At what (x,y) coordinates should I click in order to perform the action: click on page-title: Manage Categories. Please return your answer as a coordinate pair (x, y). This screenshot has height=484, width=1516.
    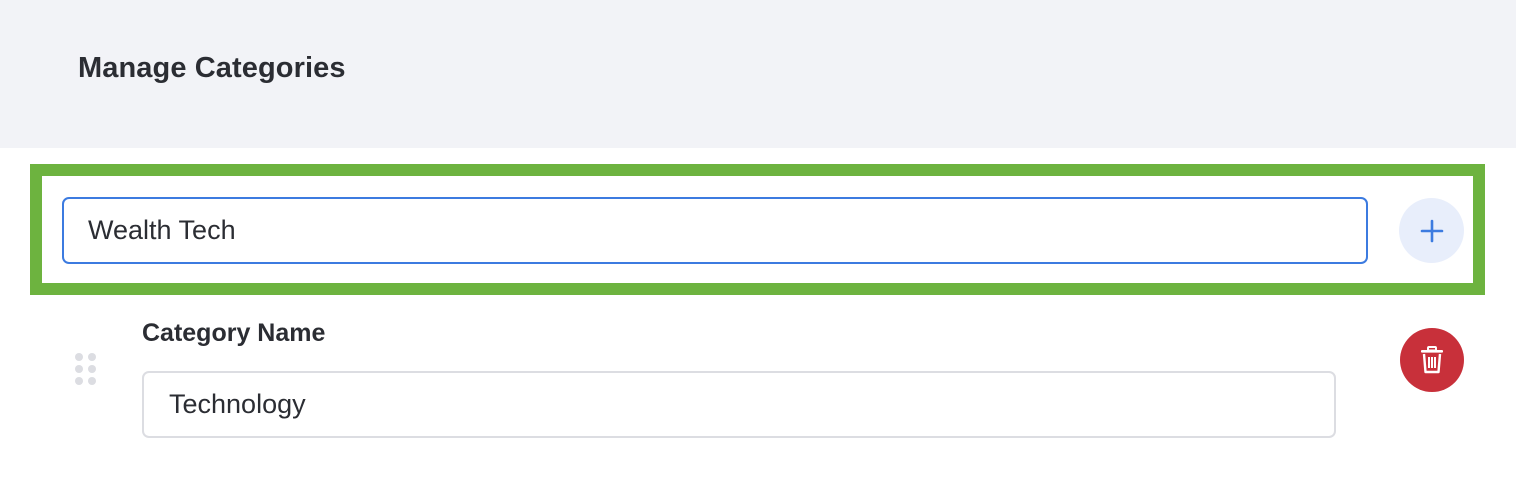
    Looking at the image, I should click on (212, 68).